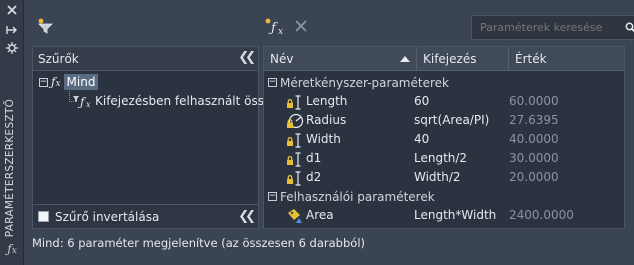 This screenshot has height=265, width=634. Describe the element at coordinates (320, 215) in the screenshot. I see `parameter-name: Area` at that location.